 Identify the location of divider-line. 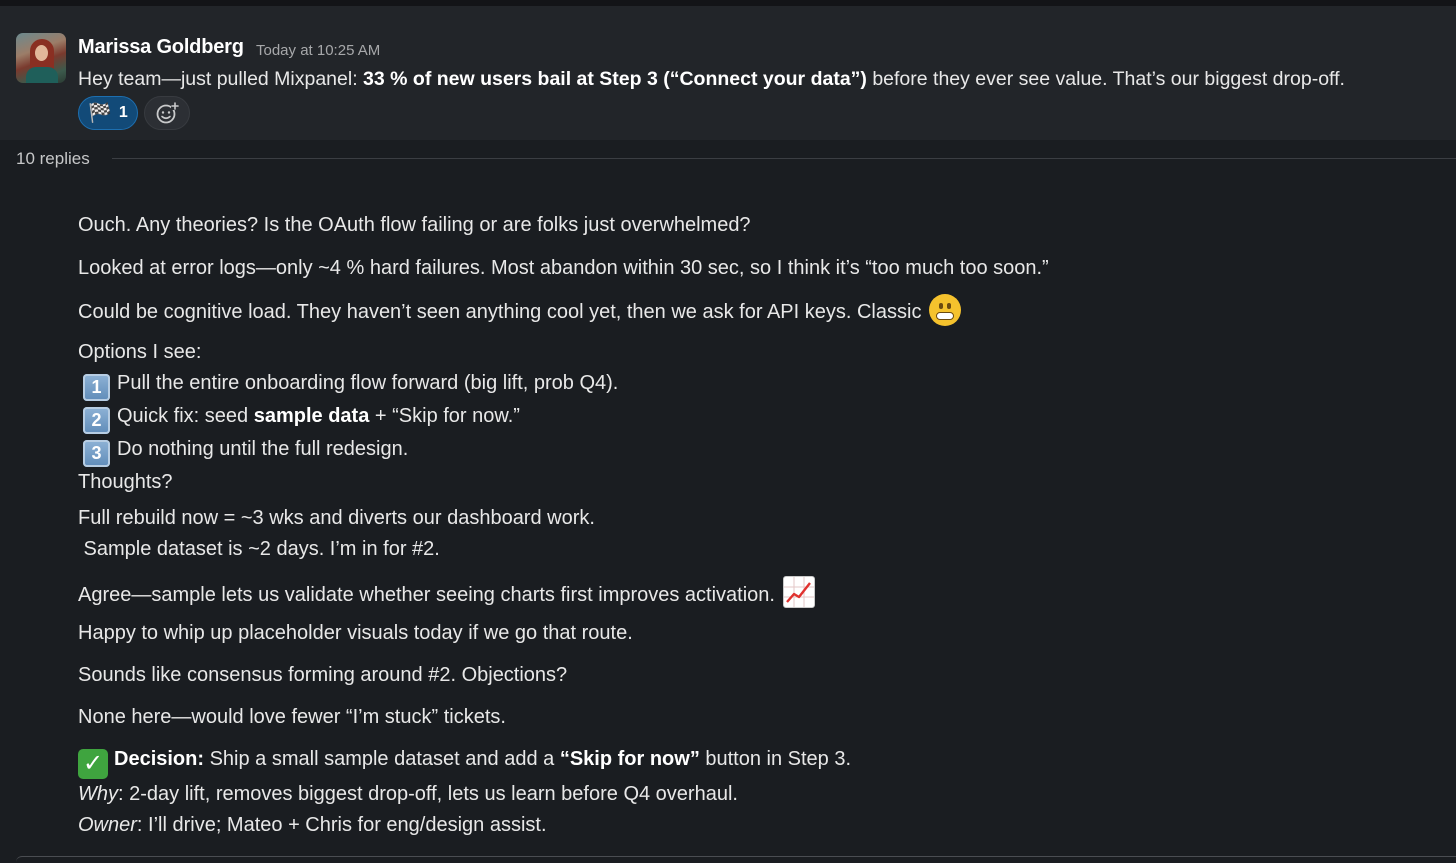
(784, 158).